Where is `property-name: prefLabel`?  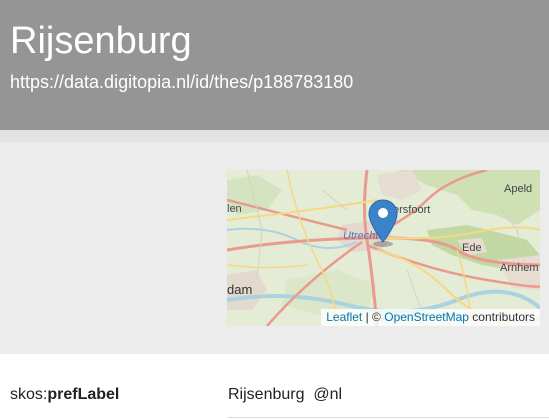 property-name: prefLabel is located at coordinates (83, 394).